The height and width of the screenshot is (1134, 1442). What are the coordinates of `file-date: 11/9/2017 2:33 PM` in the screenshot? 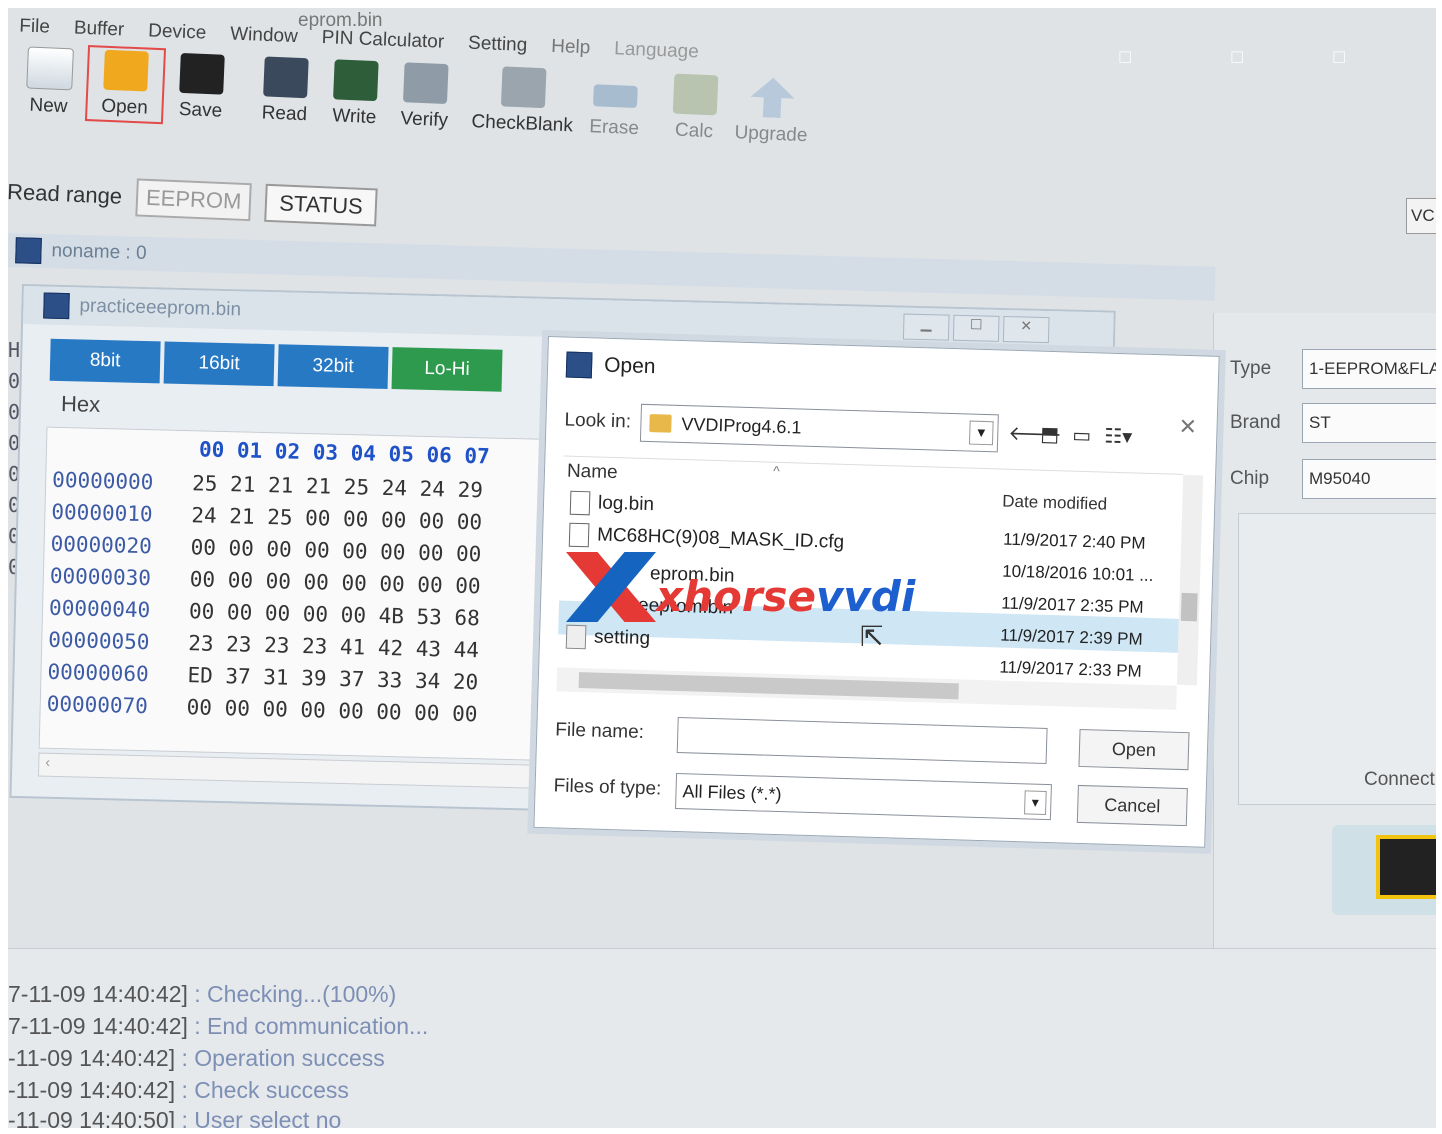 It's located at (1071, 669).